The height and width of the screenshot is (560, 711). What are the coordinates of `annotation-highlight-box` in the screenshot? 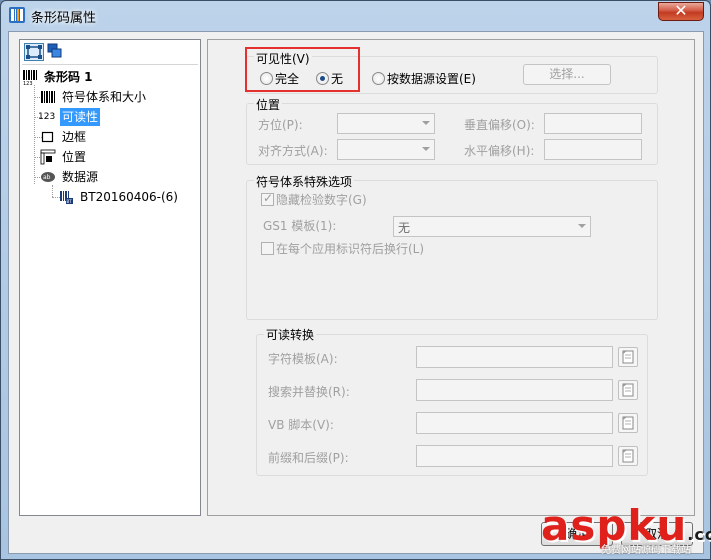 It's located at (302, 69).